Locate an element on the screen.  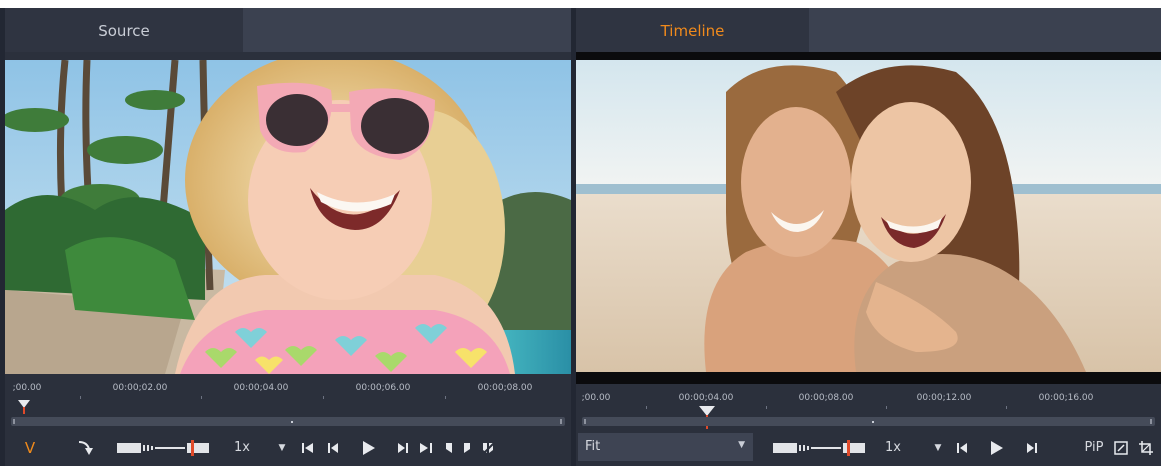
source-speed-value: 1x is located at coordinates (242, 447).